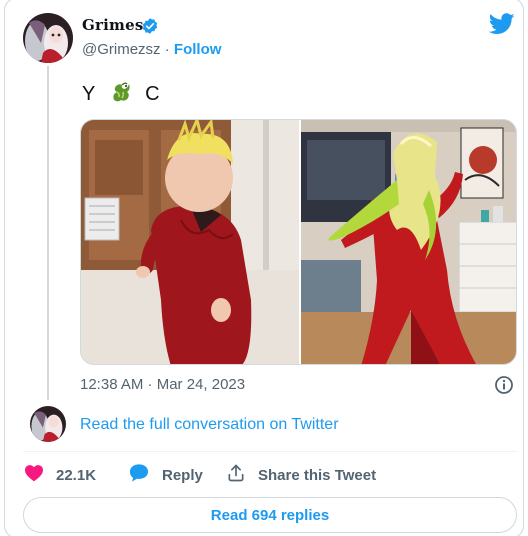 Image resolution: width=528 pixels, height=536 pixels. I want to click on author-name: Grimes, so click(112, 25).